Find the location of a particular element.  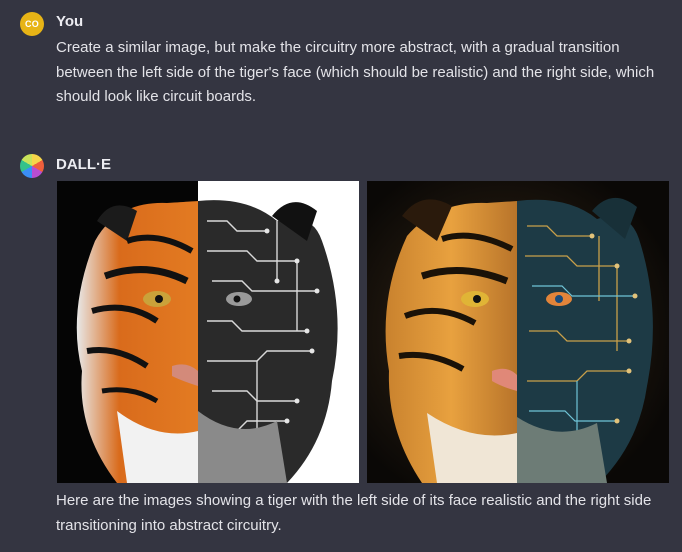

user-avatar: CO is located at coordinates (32, 24).